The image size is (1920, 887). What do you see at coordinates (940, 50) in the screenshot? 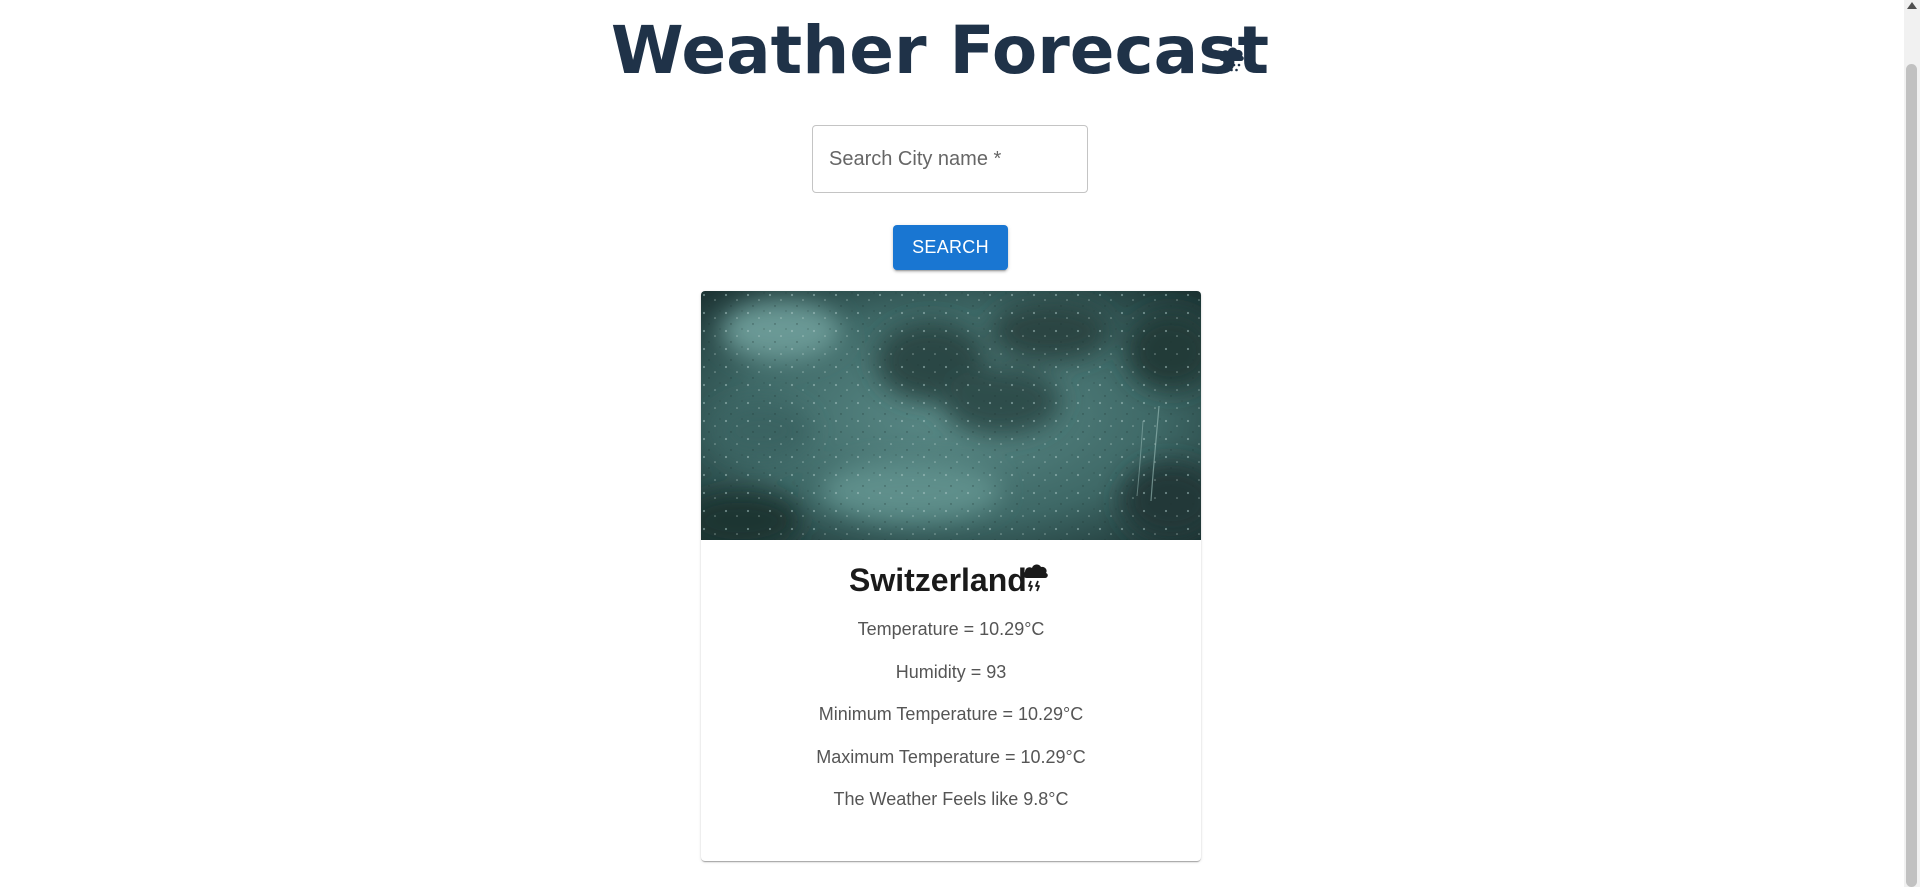
I see `page-title: Weather Forecast` at bounding box center [940, 50].